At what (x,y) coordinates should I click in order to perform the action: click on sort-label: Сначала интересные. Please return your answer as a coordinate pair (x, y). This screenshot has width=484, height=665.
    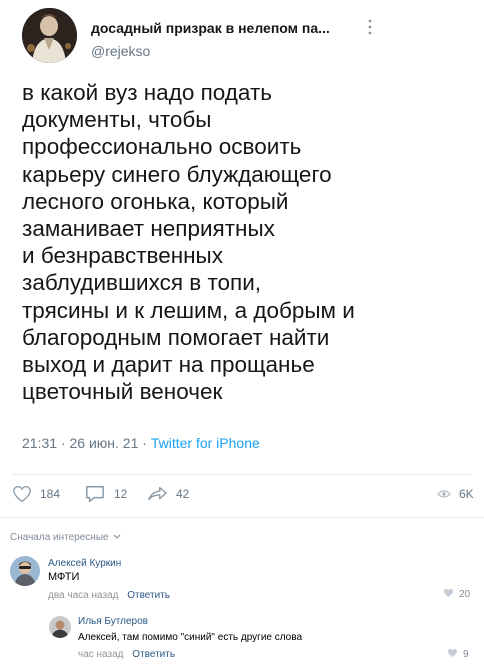
    Looking at the image, I should click on (59, 537).